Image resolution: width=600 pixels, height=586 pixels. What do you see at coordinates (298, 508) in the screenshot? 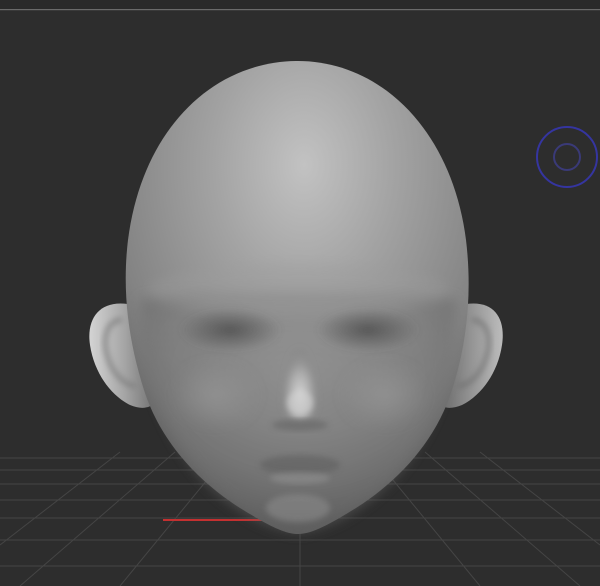
I see `chin` at bounding box center [298, 508].